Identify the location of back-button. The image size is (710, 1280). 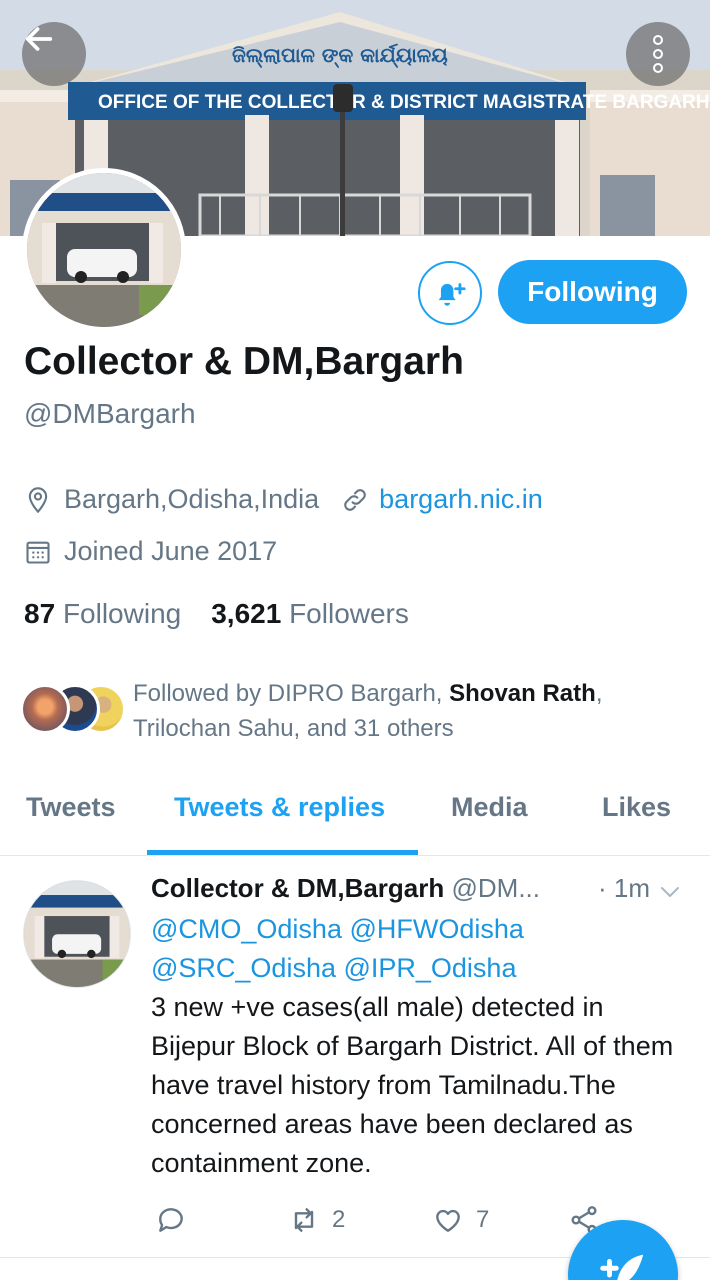
(54, 54).